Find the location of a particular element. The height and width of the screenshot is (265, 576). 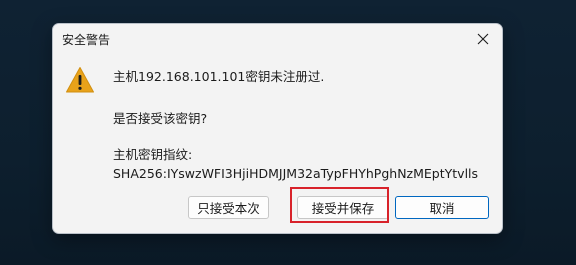

accept-and-save-button: 接受并保存 is located at coordinates (343, 207).